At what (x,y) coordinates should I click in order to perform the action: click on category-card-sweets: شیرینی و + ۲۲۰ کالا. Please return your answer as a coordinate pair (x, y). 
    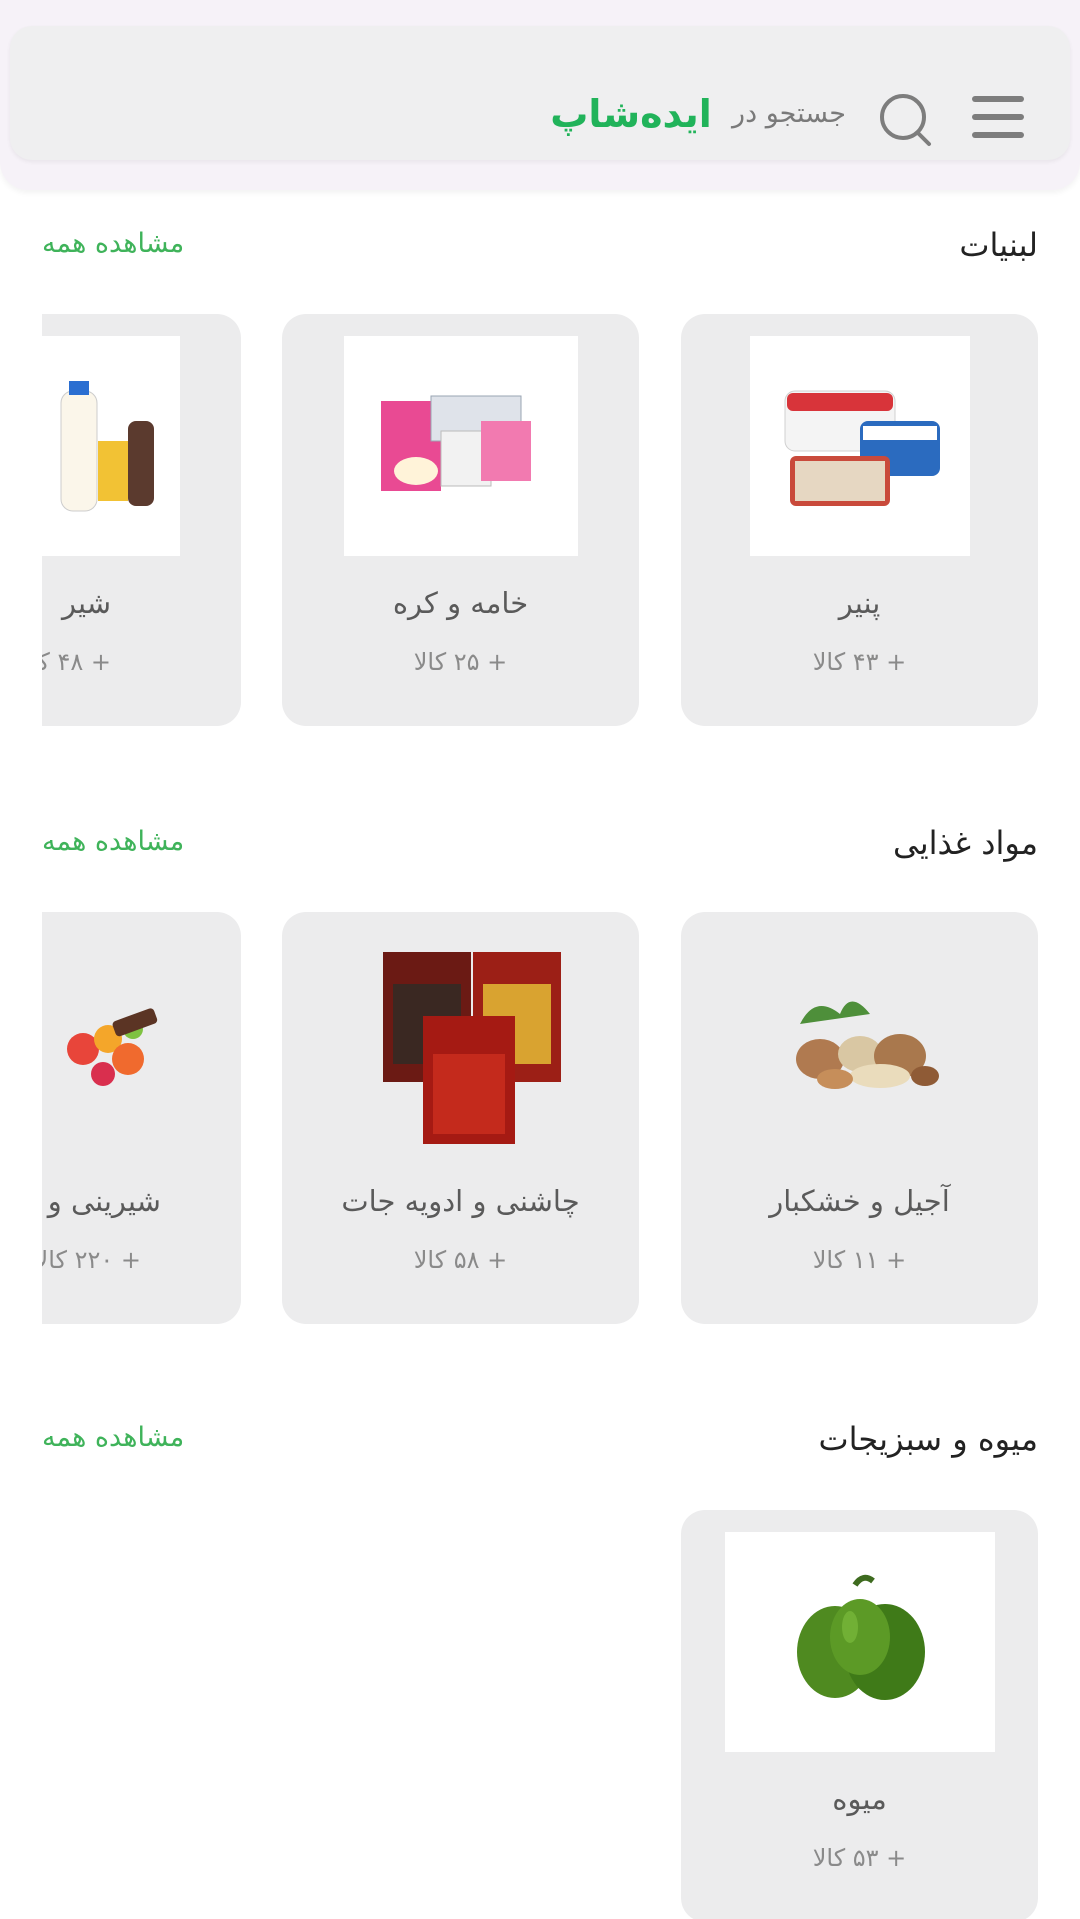
    Looking at the image, I should click on (141, 1118).